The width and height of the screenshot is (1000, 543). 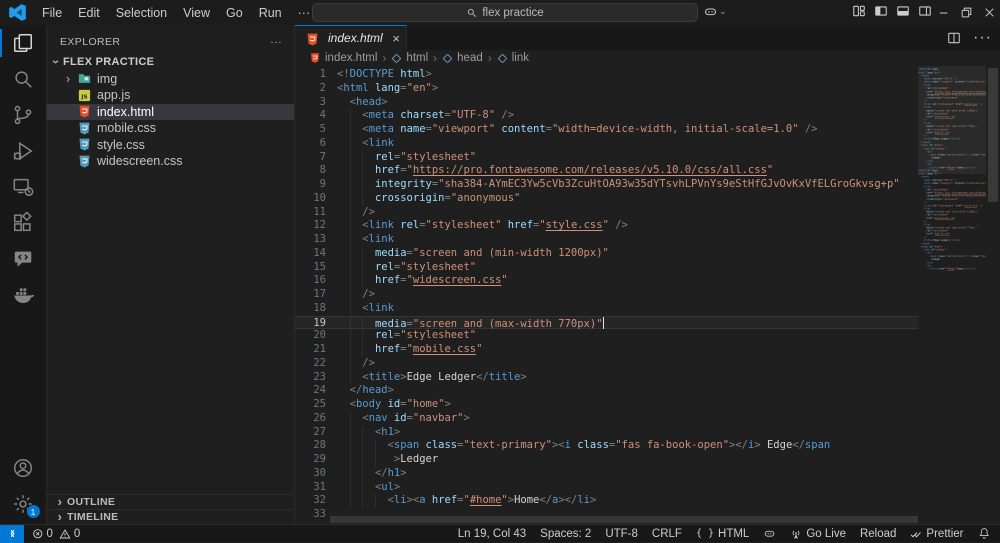 I want to click on status-eol: CRLF, so click(x=667, y=534).